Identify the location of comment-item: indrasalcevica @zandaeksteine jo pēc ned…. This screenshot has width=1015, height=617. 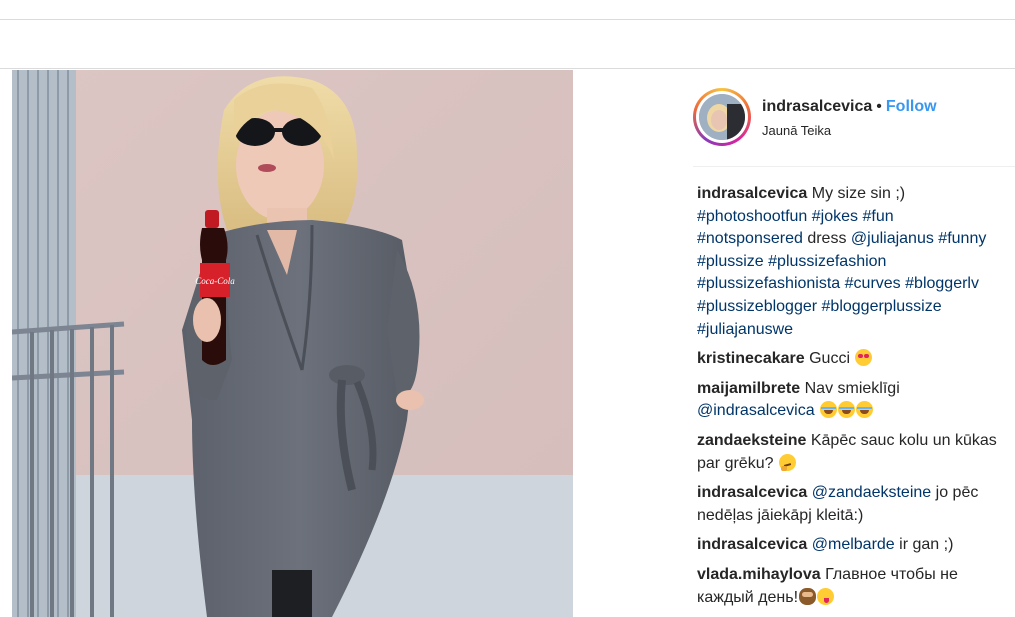
(856, 504).